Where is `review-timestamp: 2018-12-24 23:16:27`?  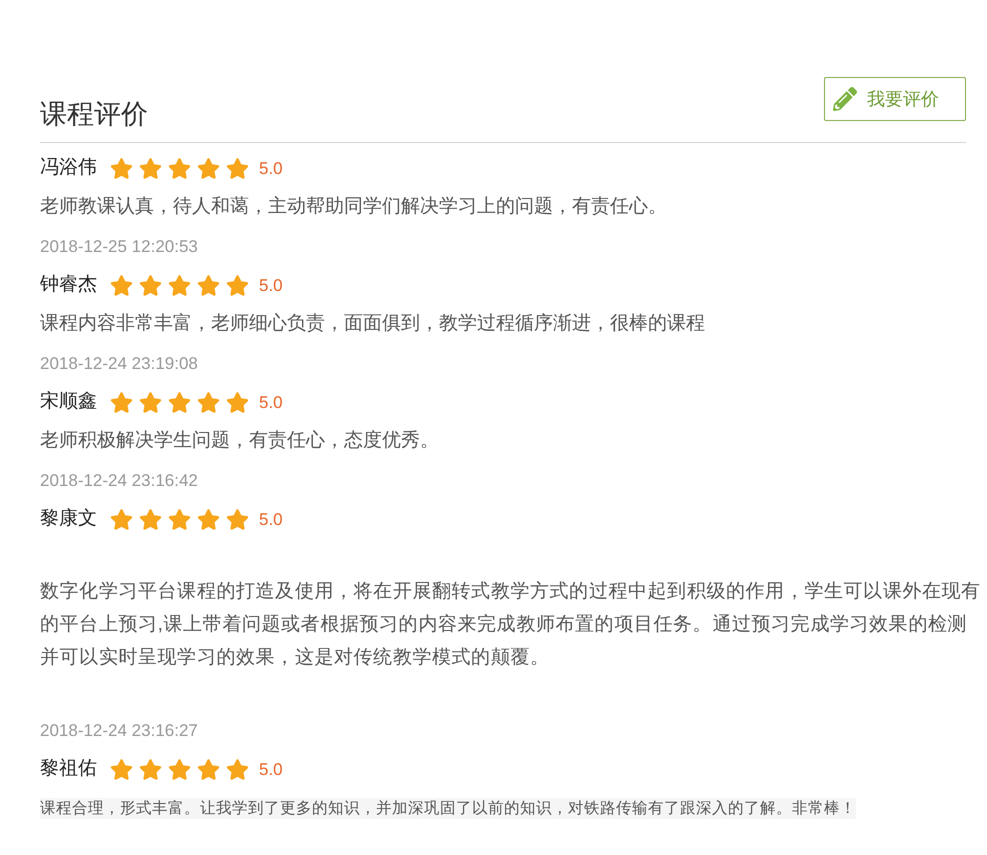
review-timestamp: 2018-12-24 23:16:27 is located at coordinates (119, 731).